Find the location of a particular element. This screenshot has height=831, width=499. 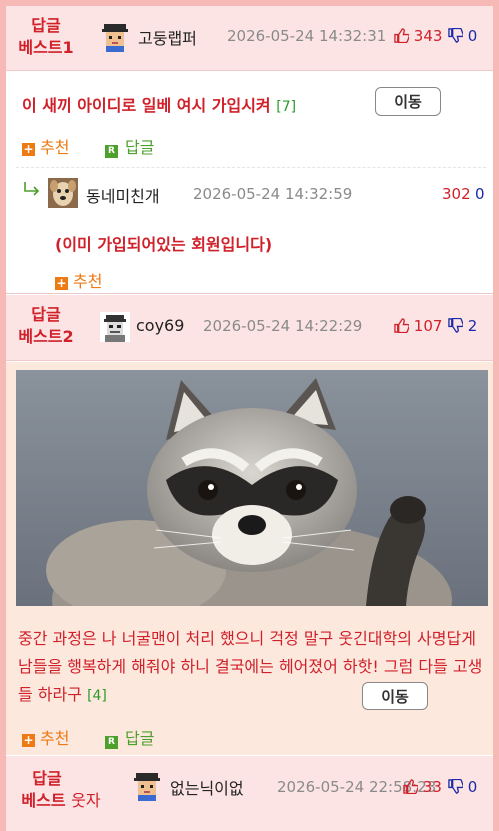

upvote-button: 33 is located at coordinates (422, 787).